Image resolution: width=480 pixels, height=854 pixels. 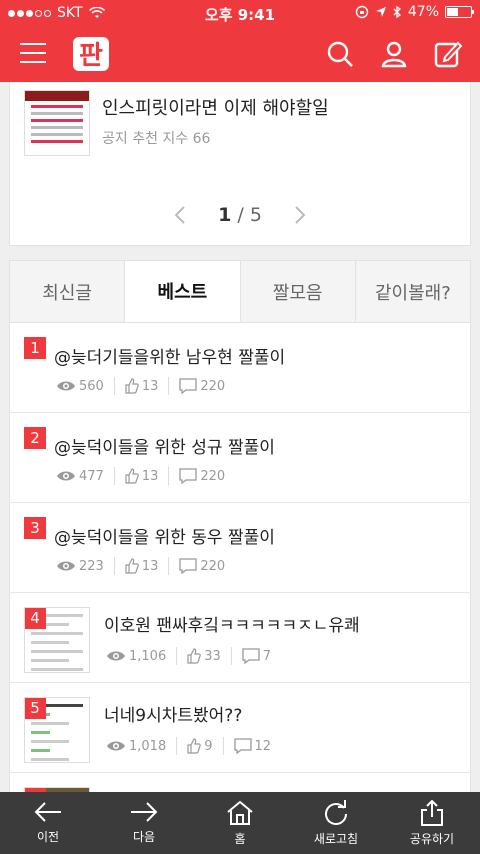 What do you see at coordinates (57, 640) in the screenshot?
I see `post-thumbnail: 4` at bounding box center [57, 640].